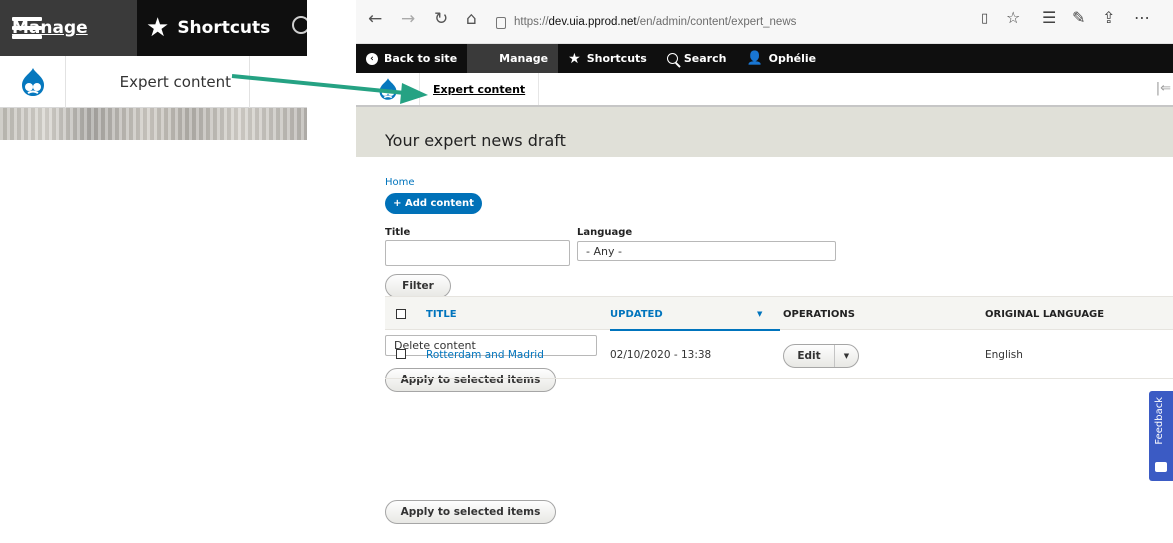 Image resolution: width=1173 pixels, height=543 pixels. I want to click on share-icon: ⇪, so click(1108, 18).